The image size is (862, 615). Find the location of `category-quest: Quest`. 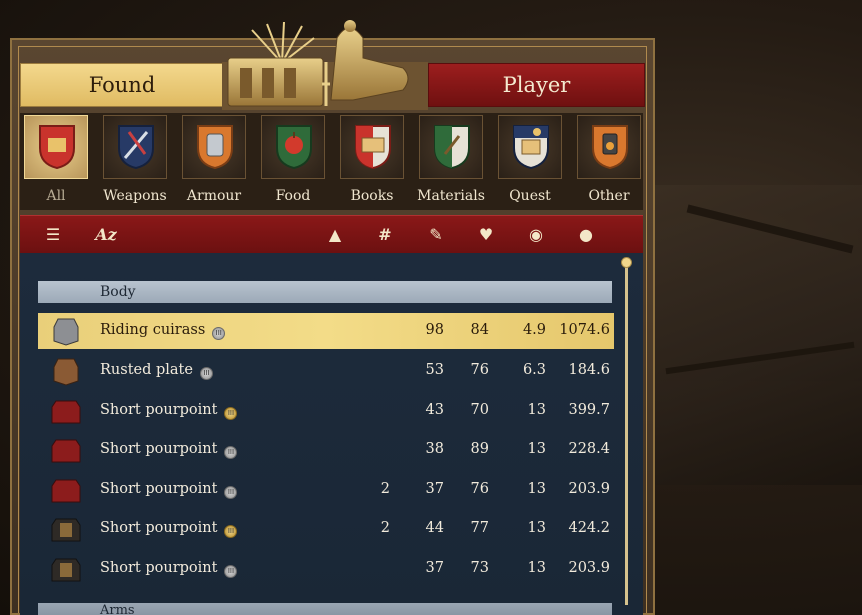

category-quest: Quest is located at coordinates (530, 161).